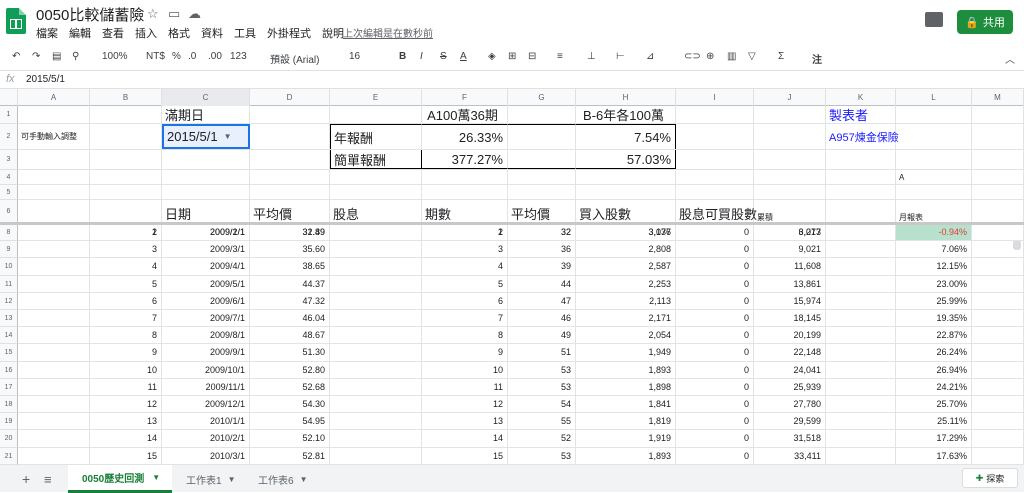  Describe the element at coordinates (9, 192) in the screenshot. I see `row-header: 5` at that location.